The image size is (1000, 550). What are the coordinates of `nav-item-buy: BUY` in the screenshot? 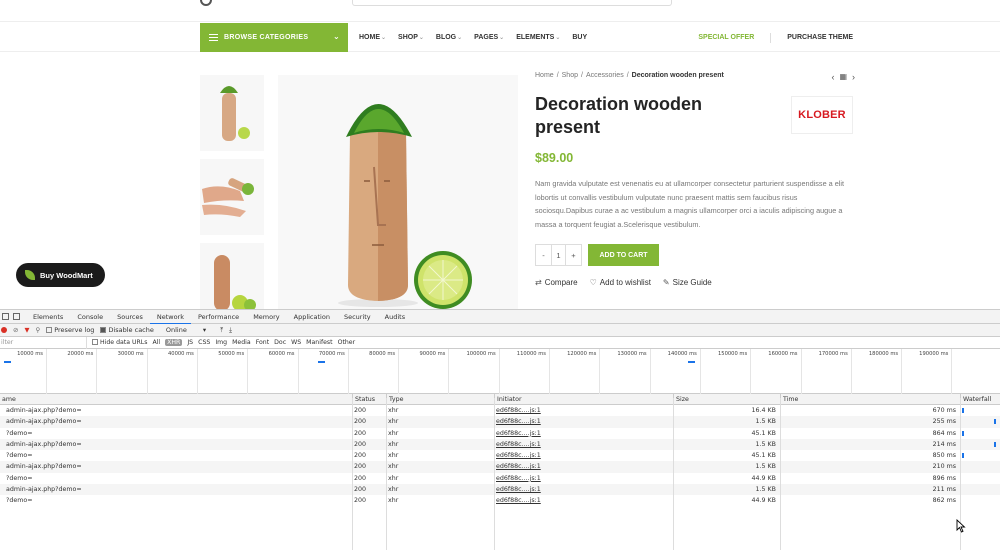 It's located at (579, 37).